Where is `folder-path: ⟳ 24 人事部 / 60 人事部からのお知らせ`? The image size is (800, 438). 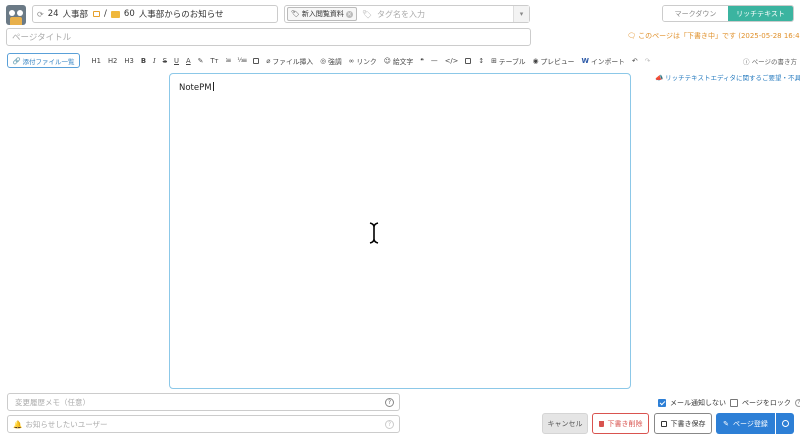
folder-path: ⟳ 24 人事部 / 60 人事部からのお知らせ is located at coordinates (155, 14).